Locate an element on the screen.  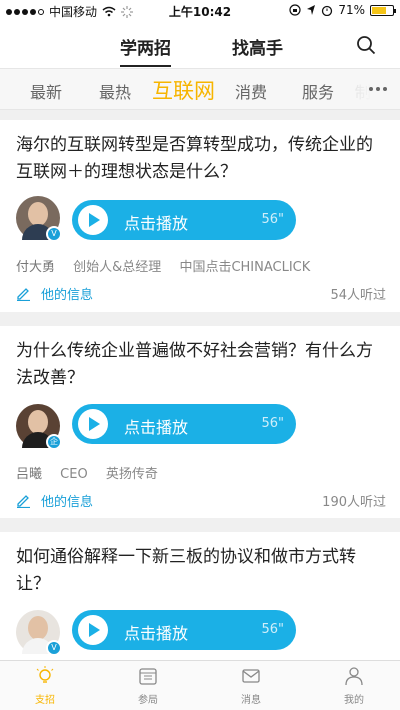
question-title: 如何通俗解释一下新三板的协议和做市方式转让？ is located at coordinates (198, 571).